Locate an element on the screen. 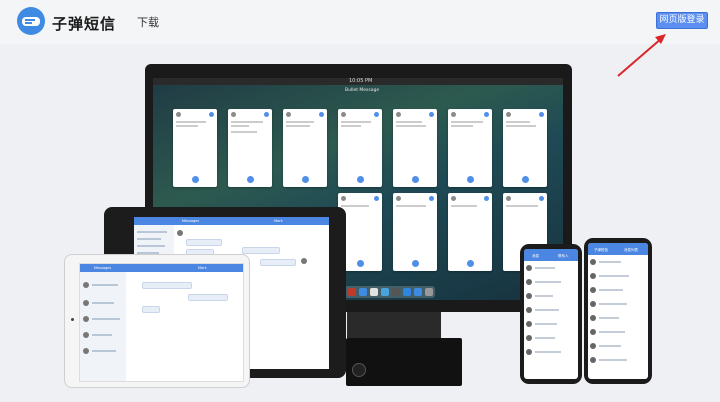  brand-name: 子弹短信 is located at coordinates (84, 23).